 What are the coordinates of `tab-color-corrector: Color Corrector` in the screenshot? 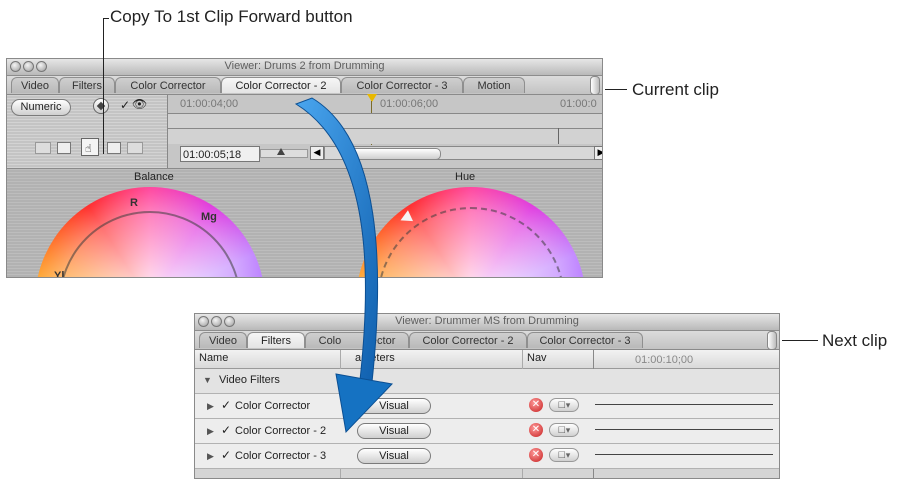 It's located at (168, 85).